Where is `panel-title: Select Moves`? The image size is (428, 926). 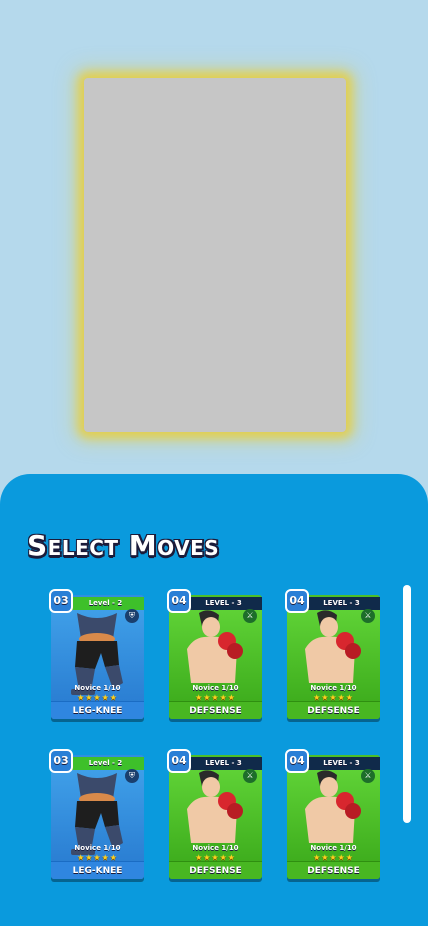
panel-title: Select Moves is located at coordinates (123, 545).